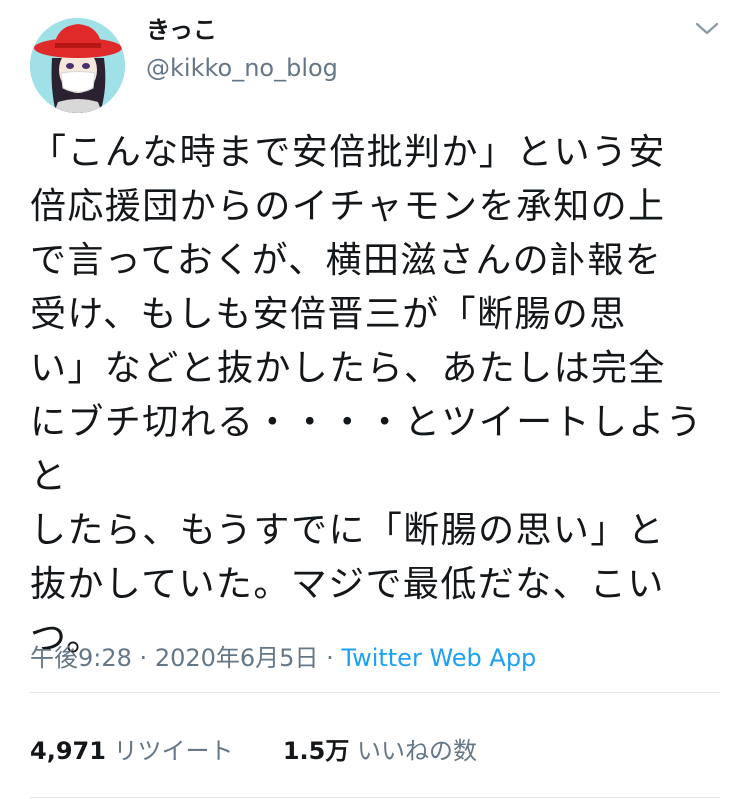  What do you see at coordinates (253, 751) in the screenshot?
I see `tweet-stats: 4,971 リツイート 1.5万 いいねの数` at bounding box center [253, 751].